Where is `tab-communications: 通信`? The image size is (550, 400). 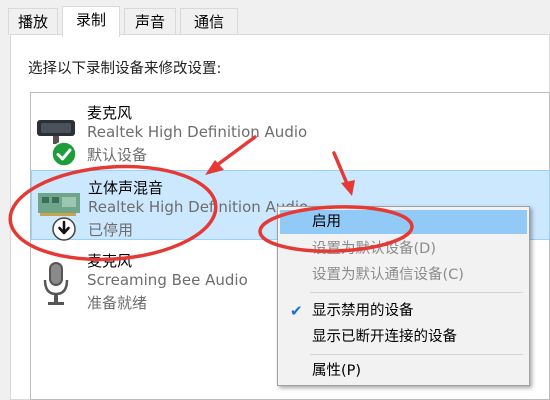
tab-communications: 通信 is located at coordinates (209, 21).